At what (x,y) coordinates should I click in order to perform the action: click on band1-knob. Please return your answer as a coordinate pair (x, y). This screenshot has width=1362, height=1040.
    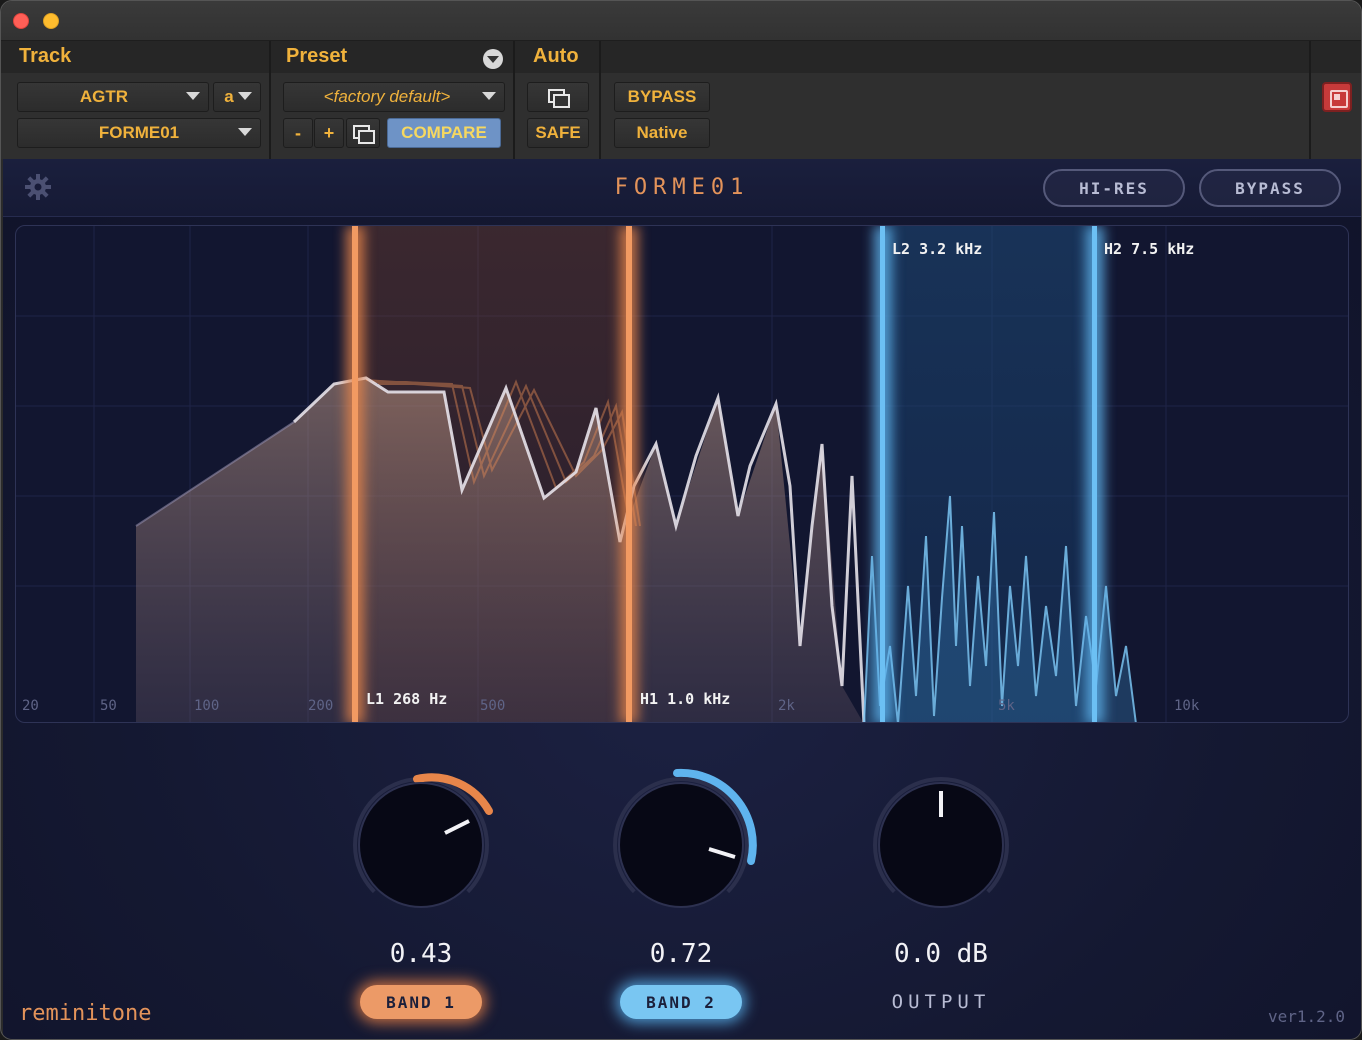
    Looking at the image, I should click on (421, 845).